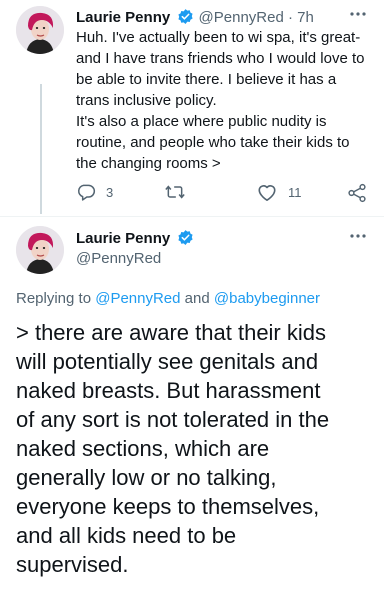 The width and height of the screenshot is (384, 600). I want to click on tweet-text-line: naked breasts. But harassment, so click(168, 390).